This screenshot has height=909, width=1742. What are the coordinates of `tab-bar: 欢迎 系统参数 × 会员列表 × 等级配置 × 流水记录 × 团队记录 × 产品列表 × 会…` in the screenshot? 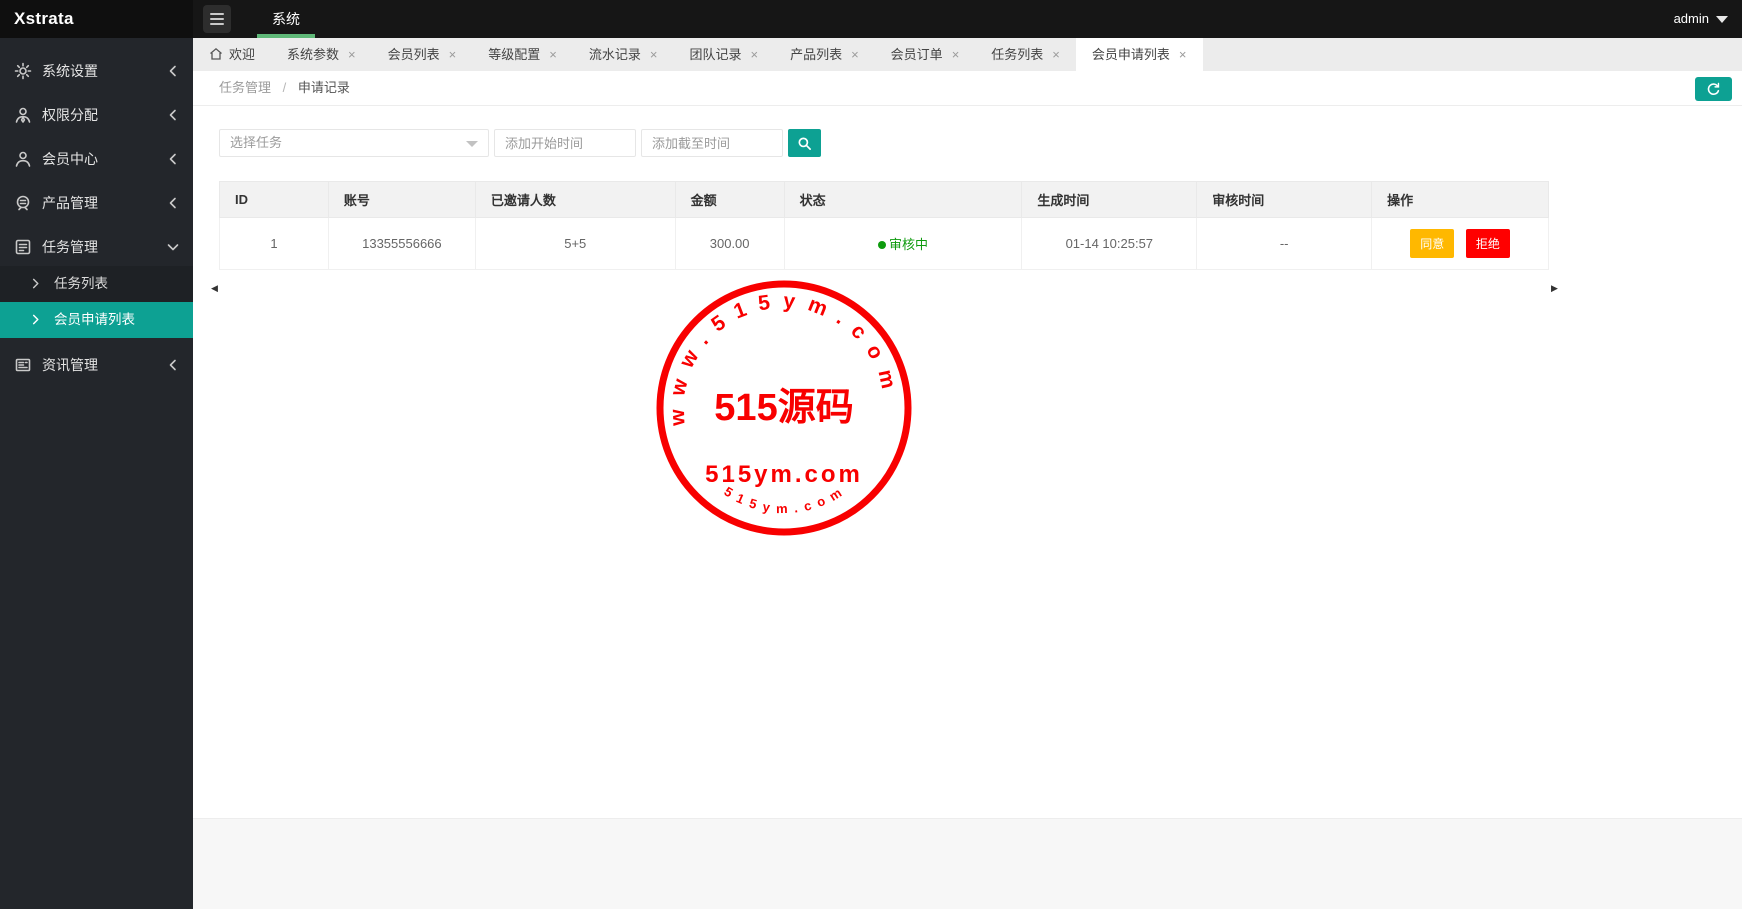 It's located at (967, 54).